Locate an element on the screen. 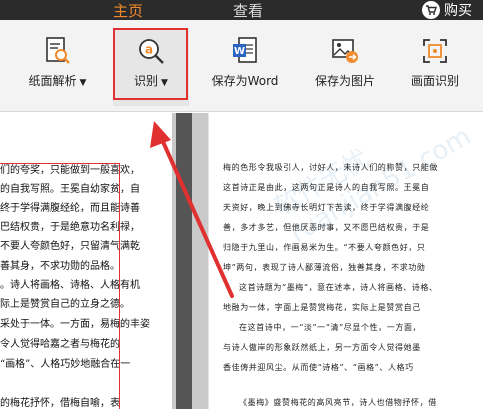 This screenshot has height=409, width=483. page-divider is located at coordinates (190, 261).